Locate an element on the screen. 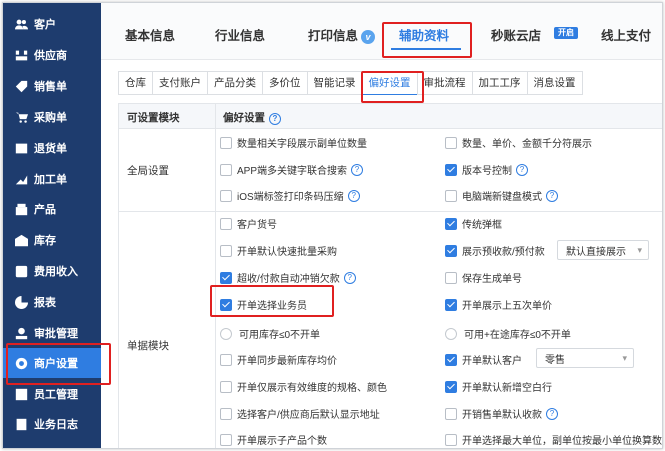  preference-option: 数量相关字段展示副单位数量 is located at coordinates (293, 142).